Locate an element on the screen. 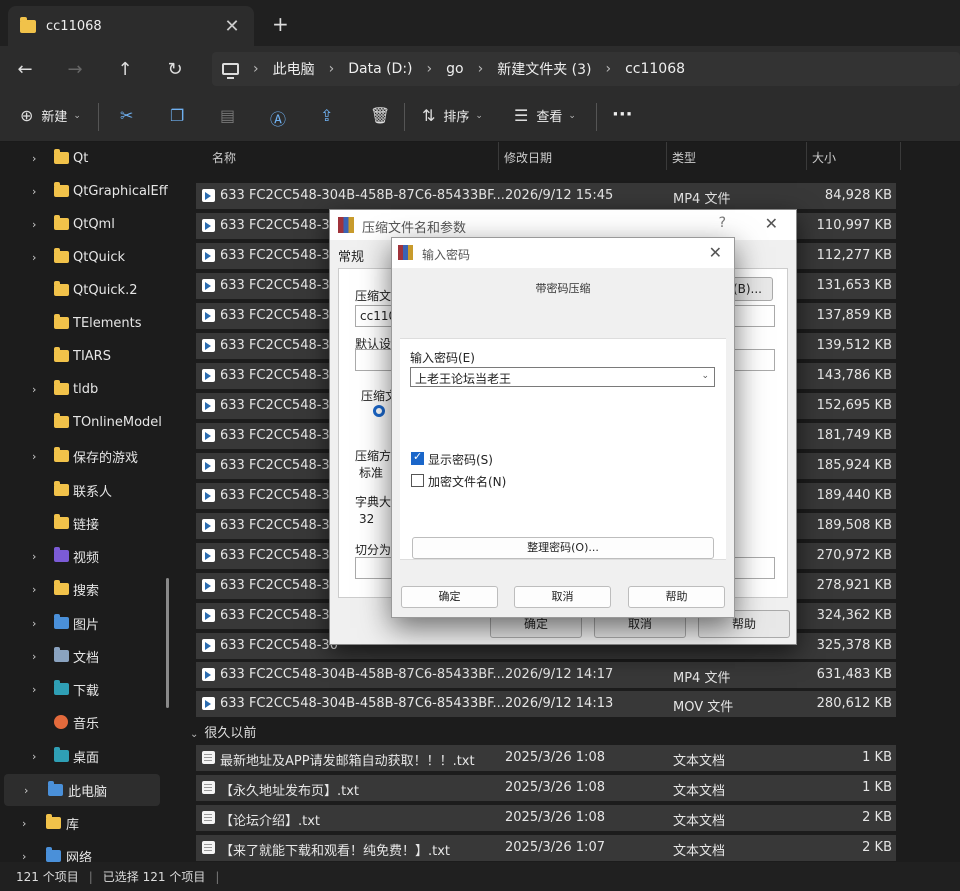  breadcrumb-data-drive: Data (D:) is located at coordinates (380, 69).